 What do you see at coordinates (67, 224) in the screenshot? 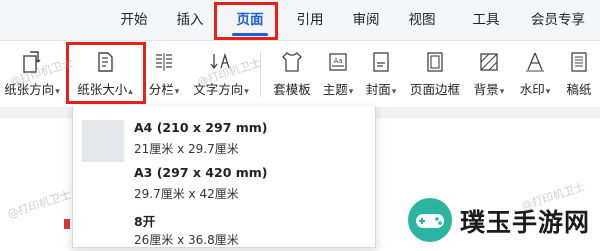
I see `document-text-fragment` at bounding box center [67, 224].